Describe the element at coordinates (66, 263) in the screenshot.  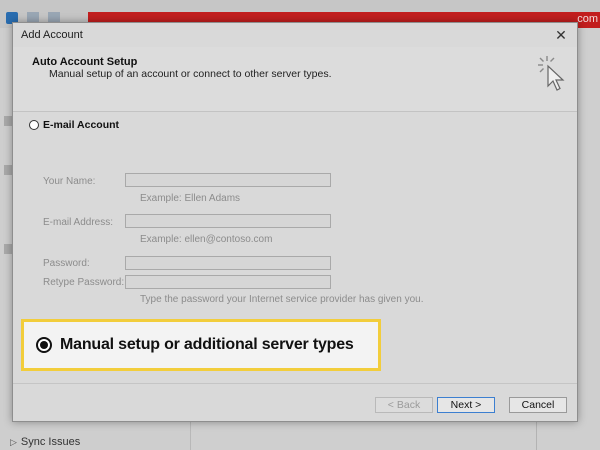
I see `password-label: Password:` at that location.